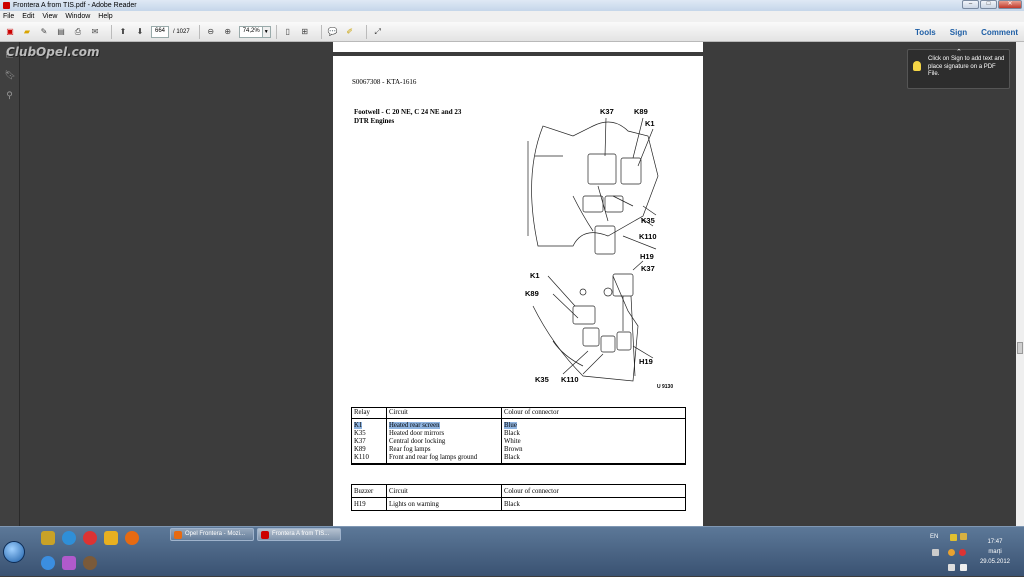 The width and height of the screenshot is (1024, 577). What do you see at coordinates (512, 16) in the screenshot?
I see `menu-bar: File Edit View Window Help` at bounding box center [512, 16].